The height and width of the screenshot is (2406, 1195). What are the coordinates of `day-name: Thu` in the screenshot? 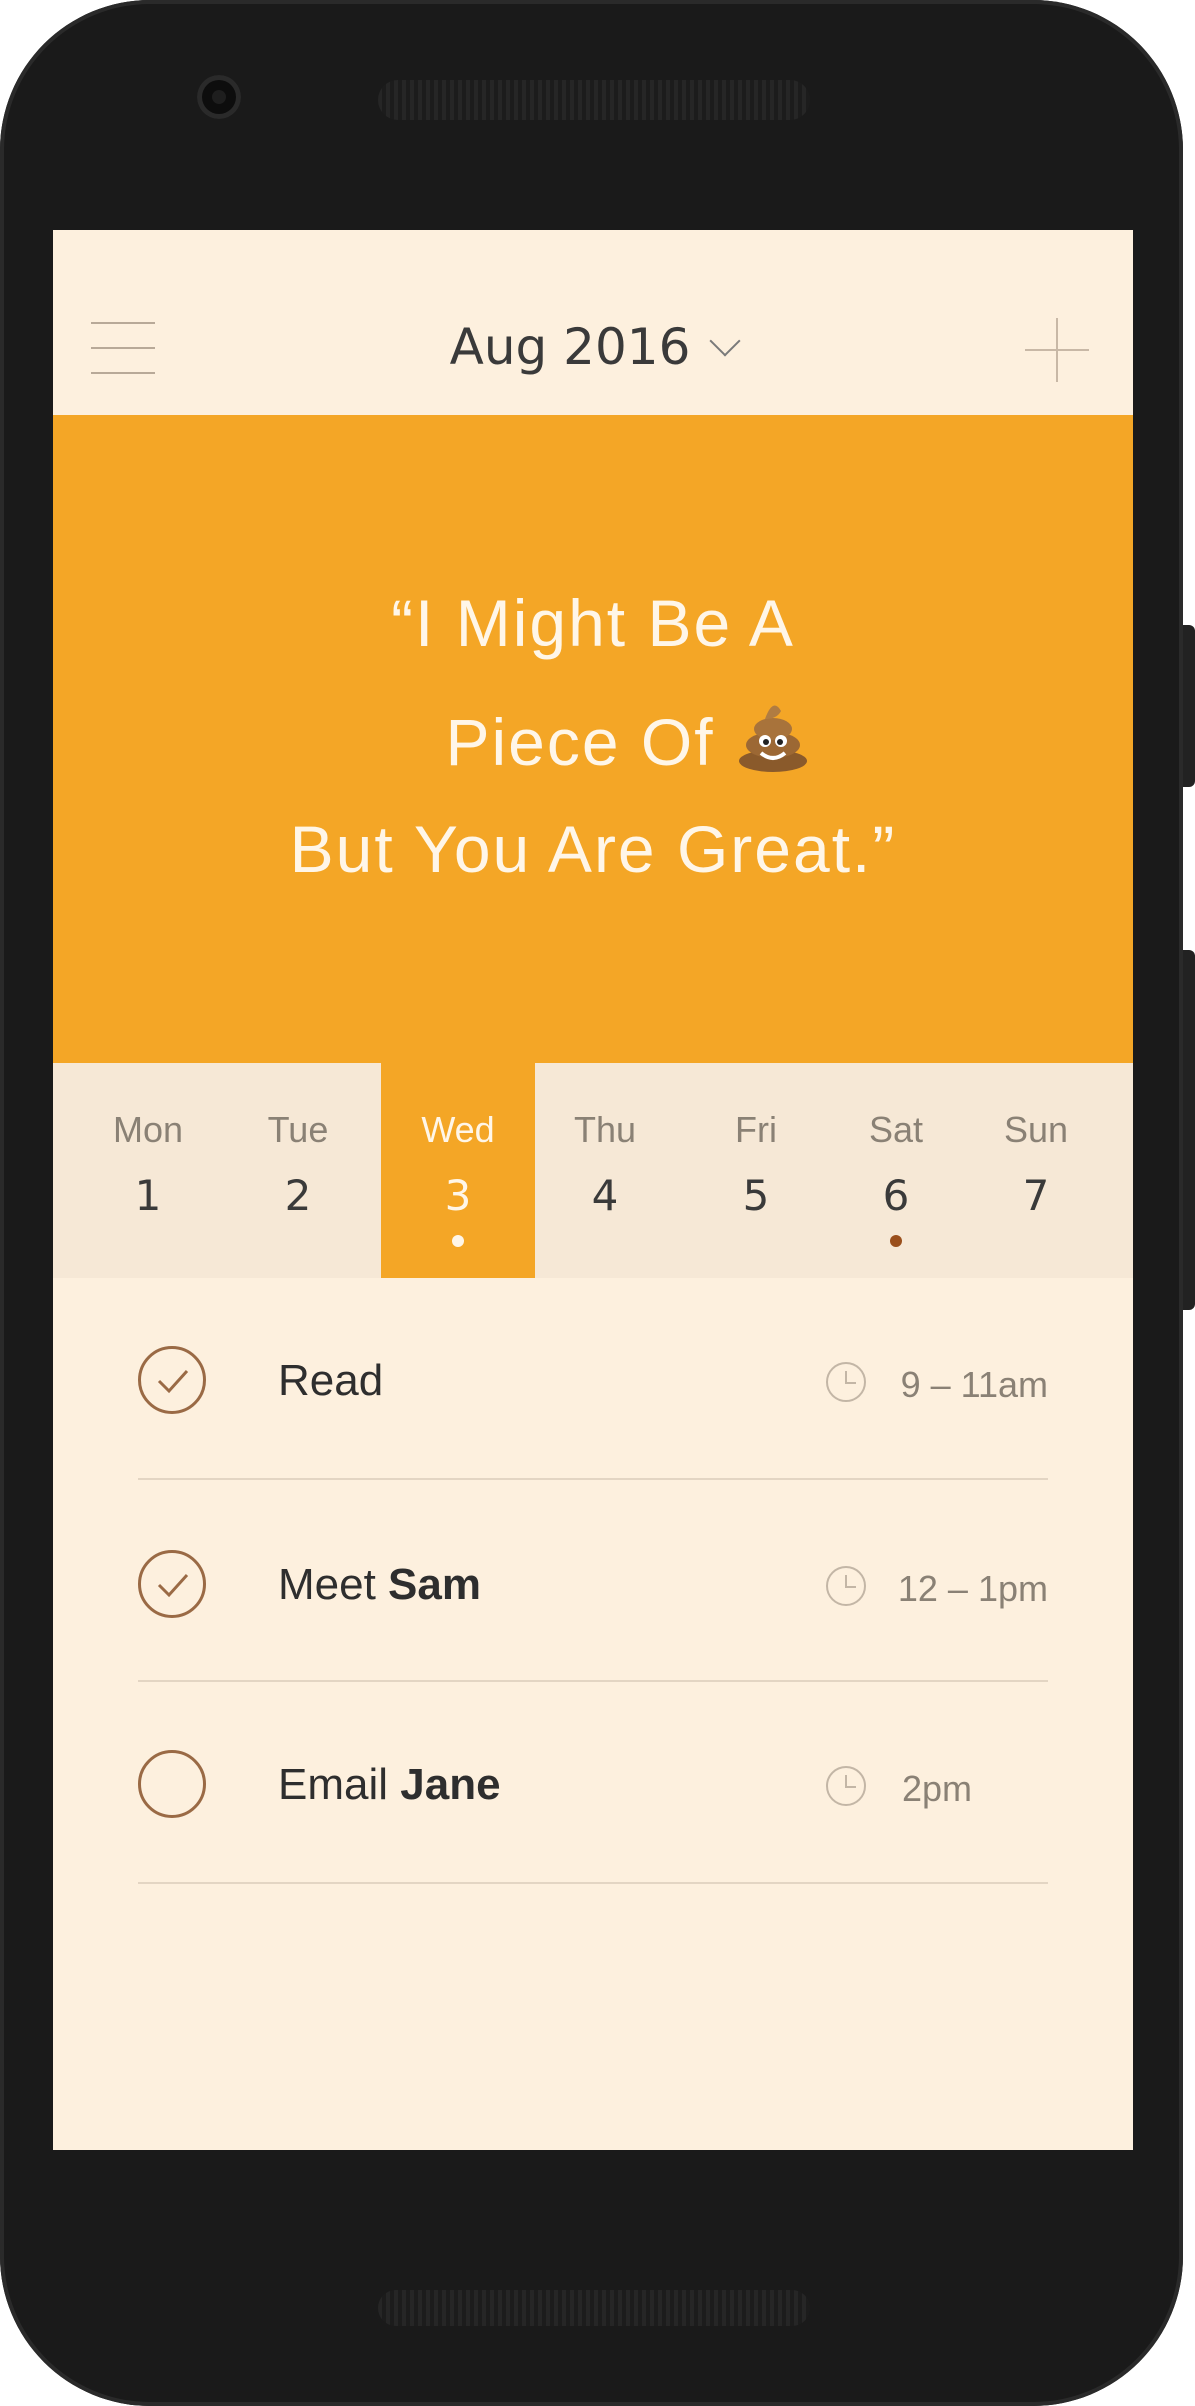 It's located at (605, 1129).